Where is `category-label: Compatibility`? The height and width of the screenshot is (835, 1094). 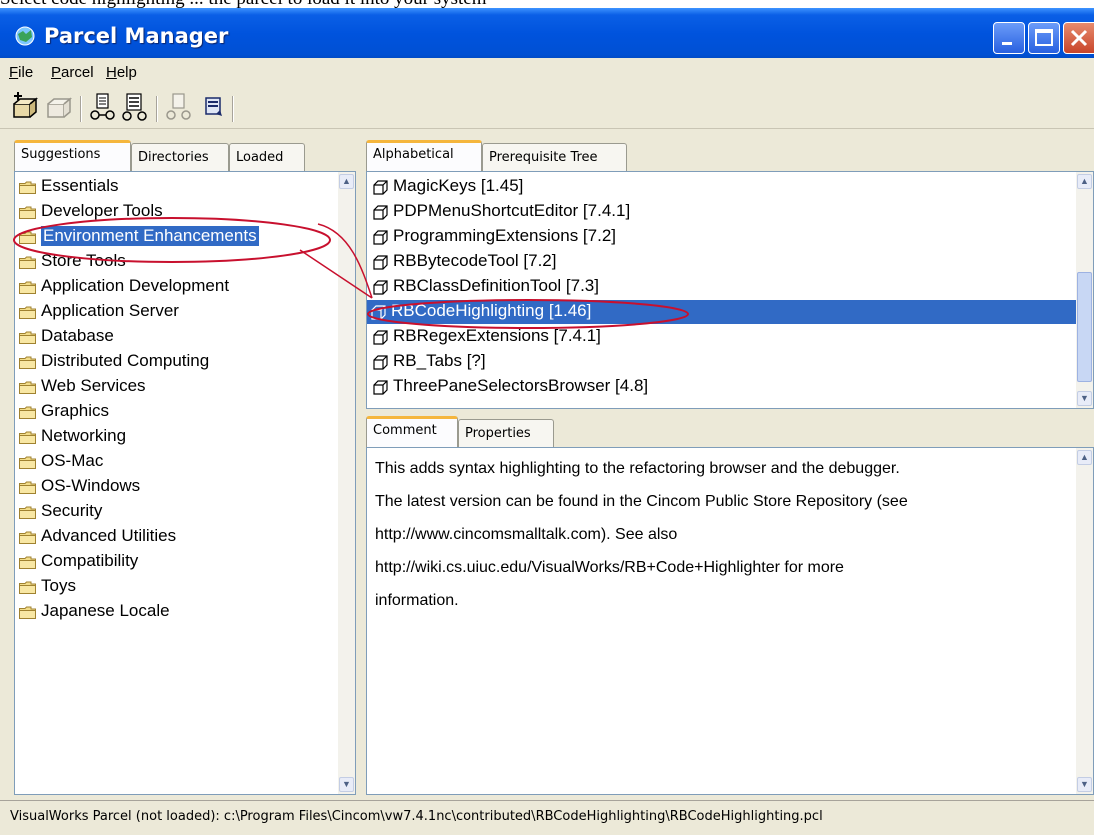
category-label: Compatibility is located at coordinates (90, 560).